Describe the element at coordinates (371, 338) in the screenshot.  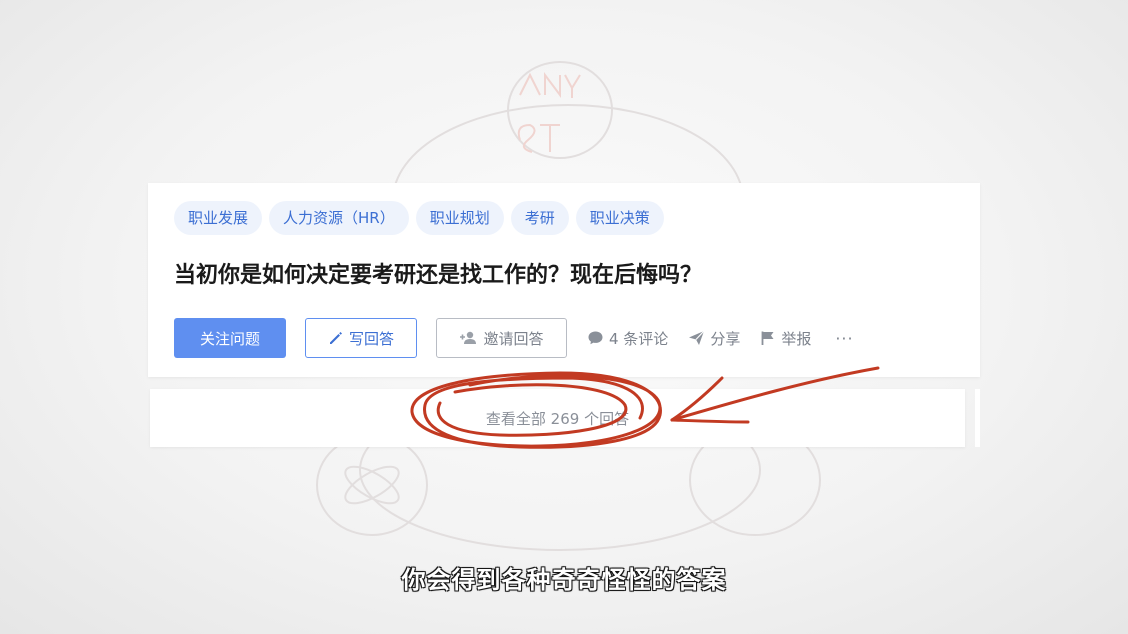
I see `write-answer-label: 写回答` at that location.